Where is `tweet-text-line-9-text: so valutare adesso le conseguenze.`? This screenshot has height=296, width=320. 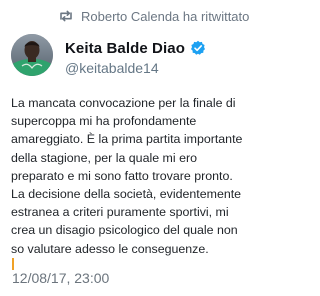 tweet-text-line-9-text: so valutare adesso le conseguenze. is located at coordinates (110, 248).